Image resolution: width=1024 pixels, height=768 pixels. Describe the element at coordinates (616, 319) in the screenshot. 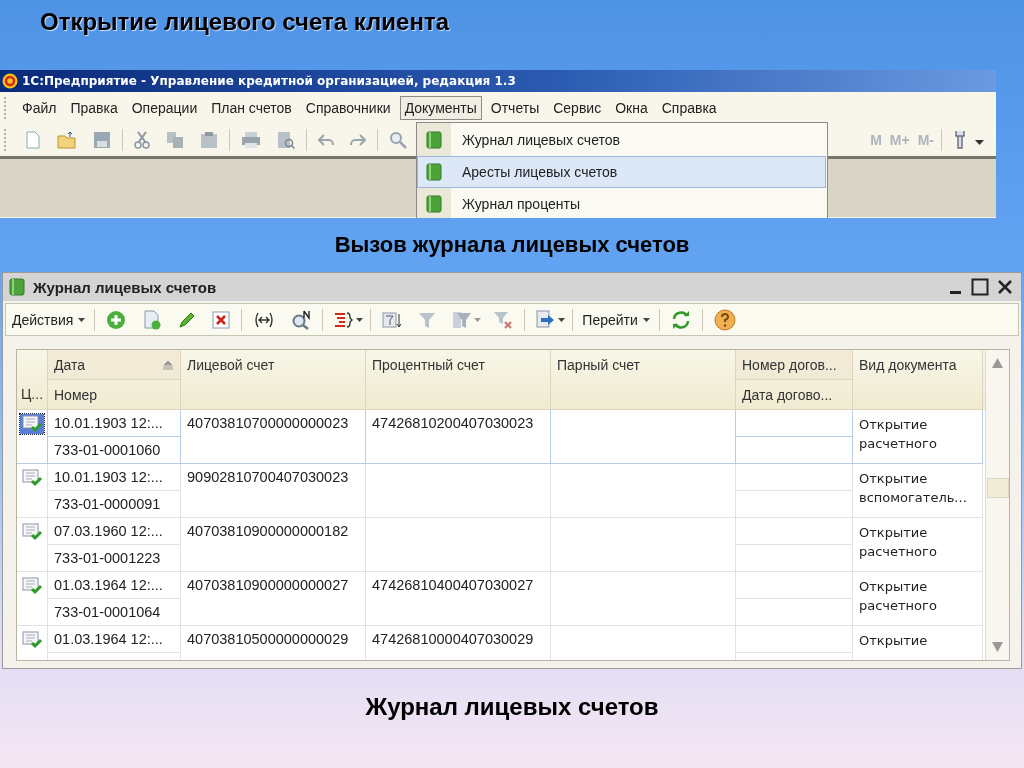

I see `go-to-button: Перейти` at that location.